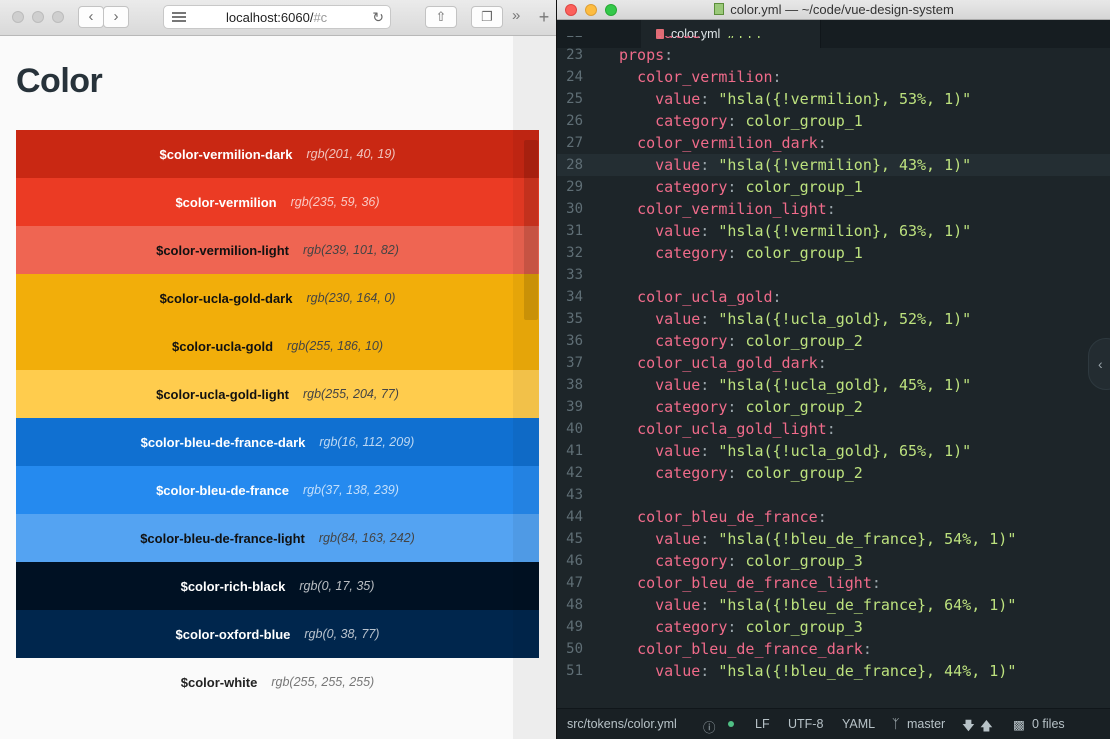 This screenshot has height=739, width=1110. I want to click on code-line: 40 color_ucla_gold_light:, so click(833, 429).